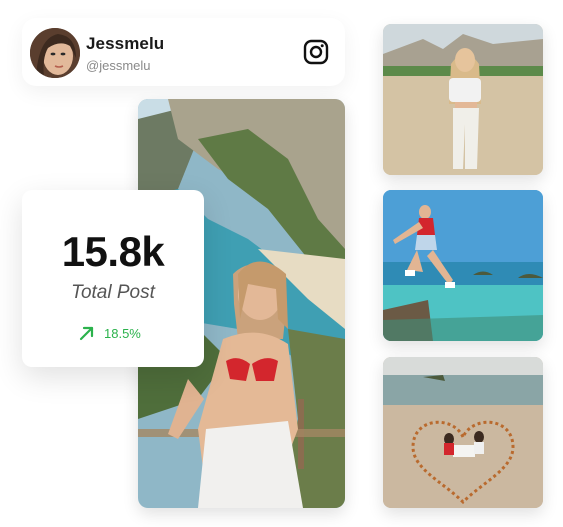 The height and width of the screenshot is (527, 563). I want to click on profile-card: Jessmelu @jessmelu, so click(183, 52).